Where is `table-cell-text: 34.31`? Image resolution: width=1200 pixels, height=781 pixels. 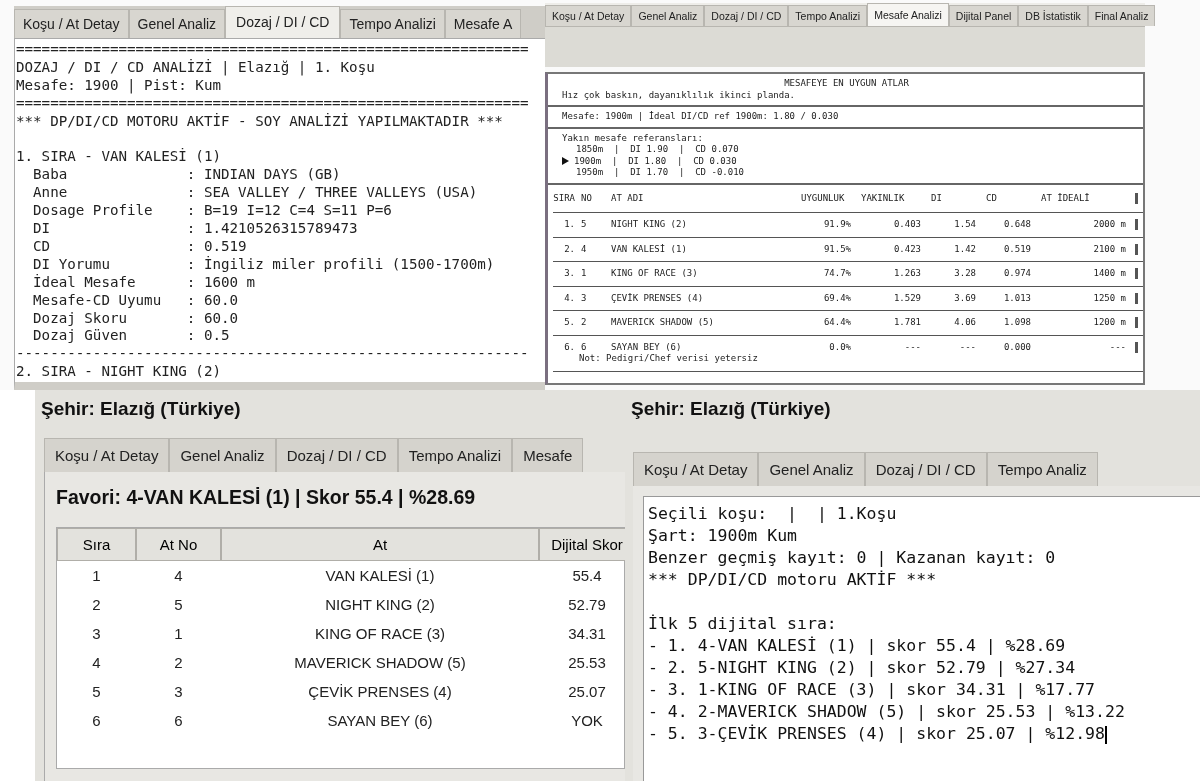 table-cell-text: 34.31 is located at coordinates (587, 634).